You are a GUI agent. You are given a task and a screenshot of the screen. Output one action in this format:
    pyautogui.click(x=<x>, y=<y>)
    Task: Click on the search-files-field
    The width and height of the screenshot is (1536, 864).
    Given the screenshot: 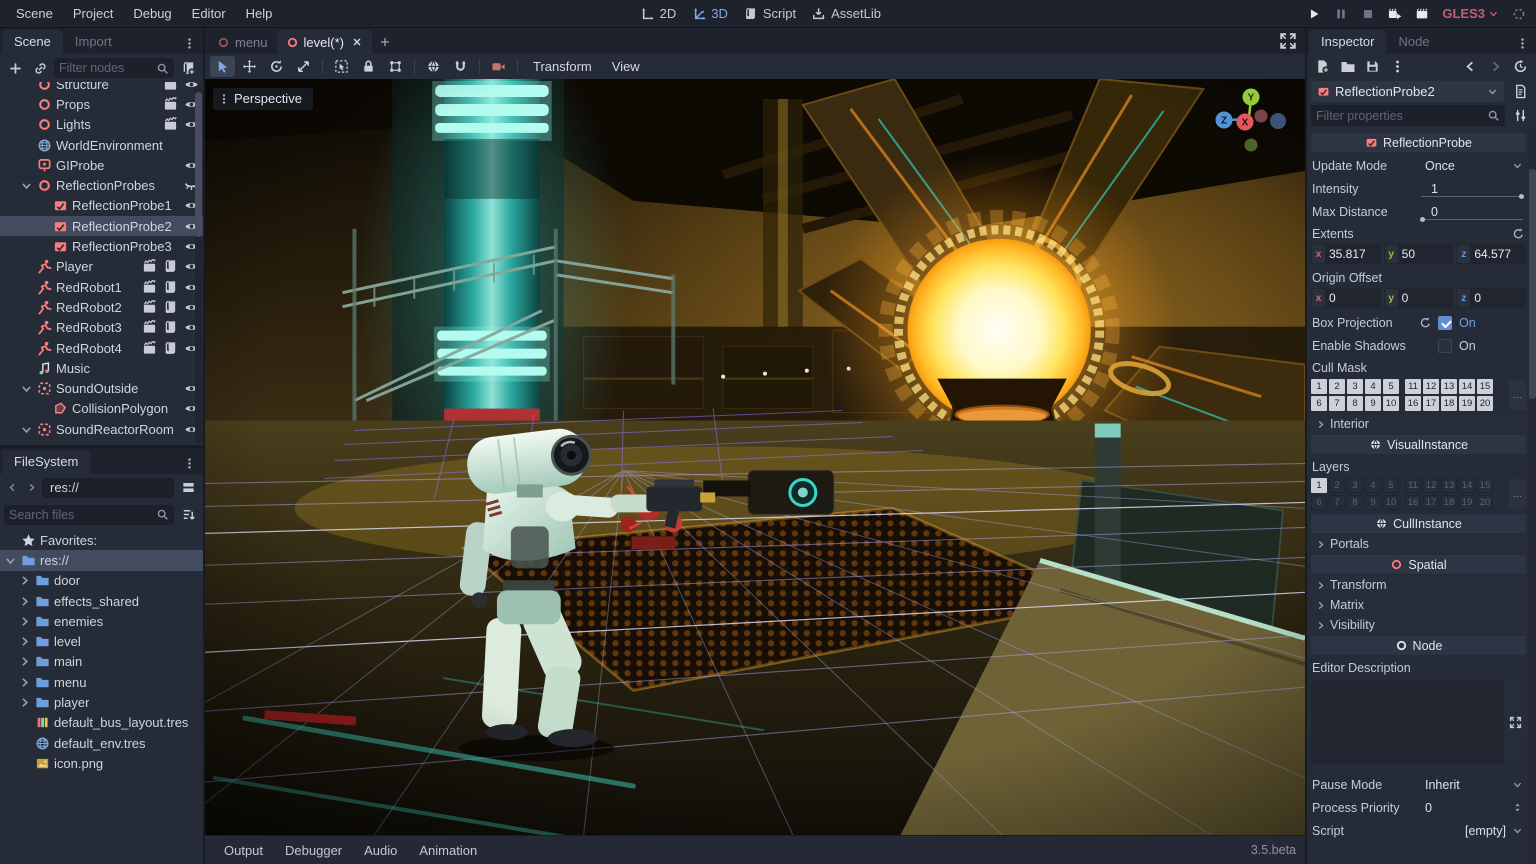 What is the action you would take?
    pyautogui.click(x=82, y=514)
    